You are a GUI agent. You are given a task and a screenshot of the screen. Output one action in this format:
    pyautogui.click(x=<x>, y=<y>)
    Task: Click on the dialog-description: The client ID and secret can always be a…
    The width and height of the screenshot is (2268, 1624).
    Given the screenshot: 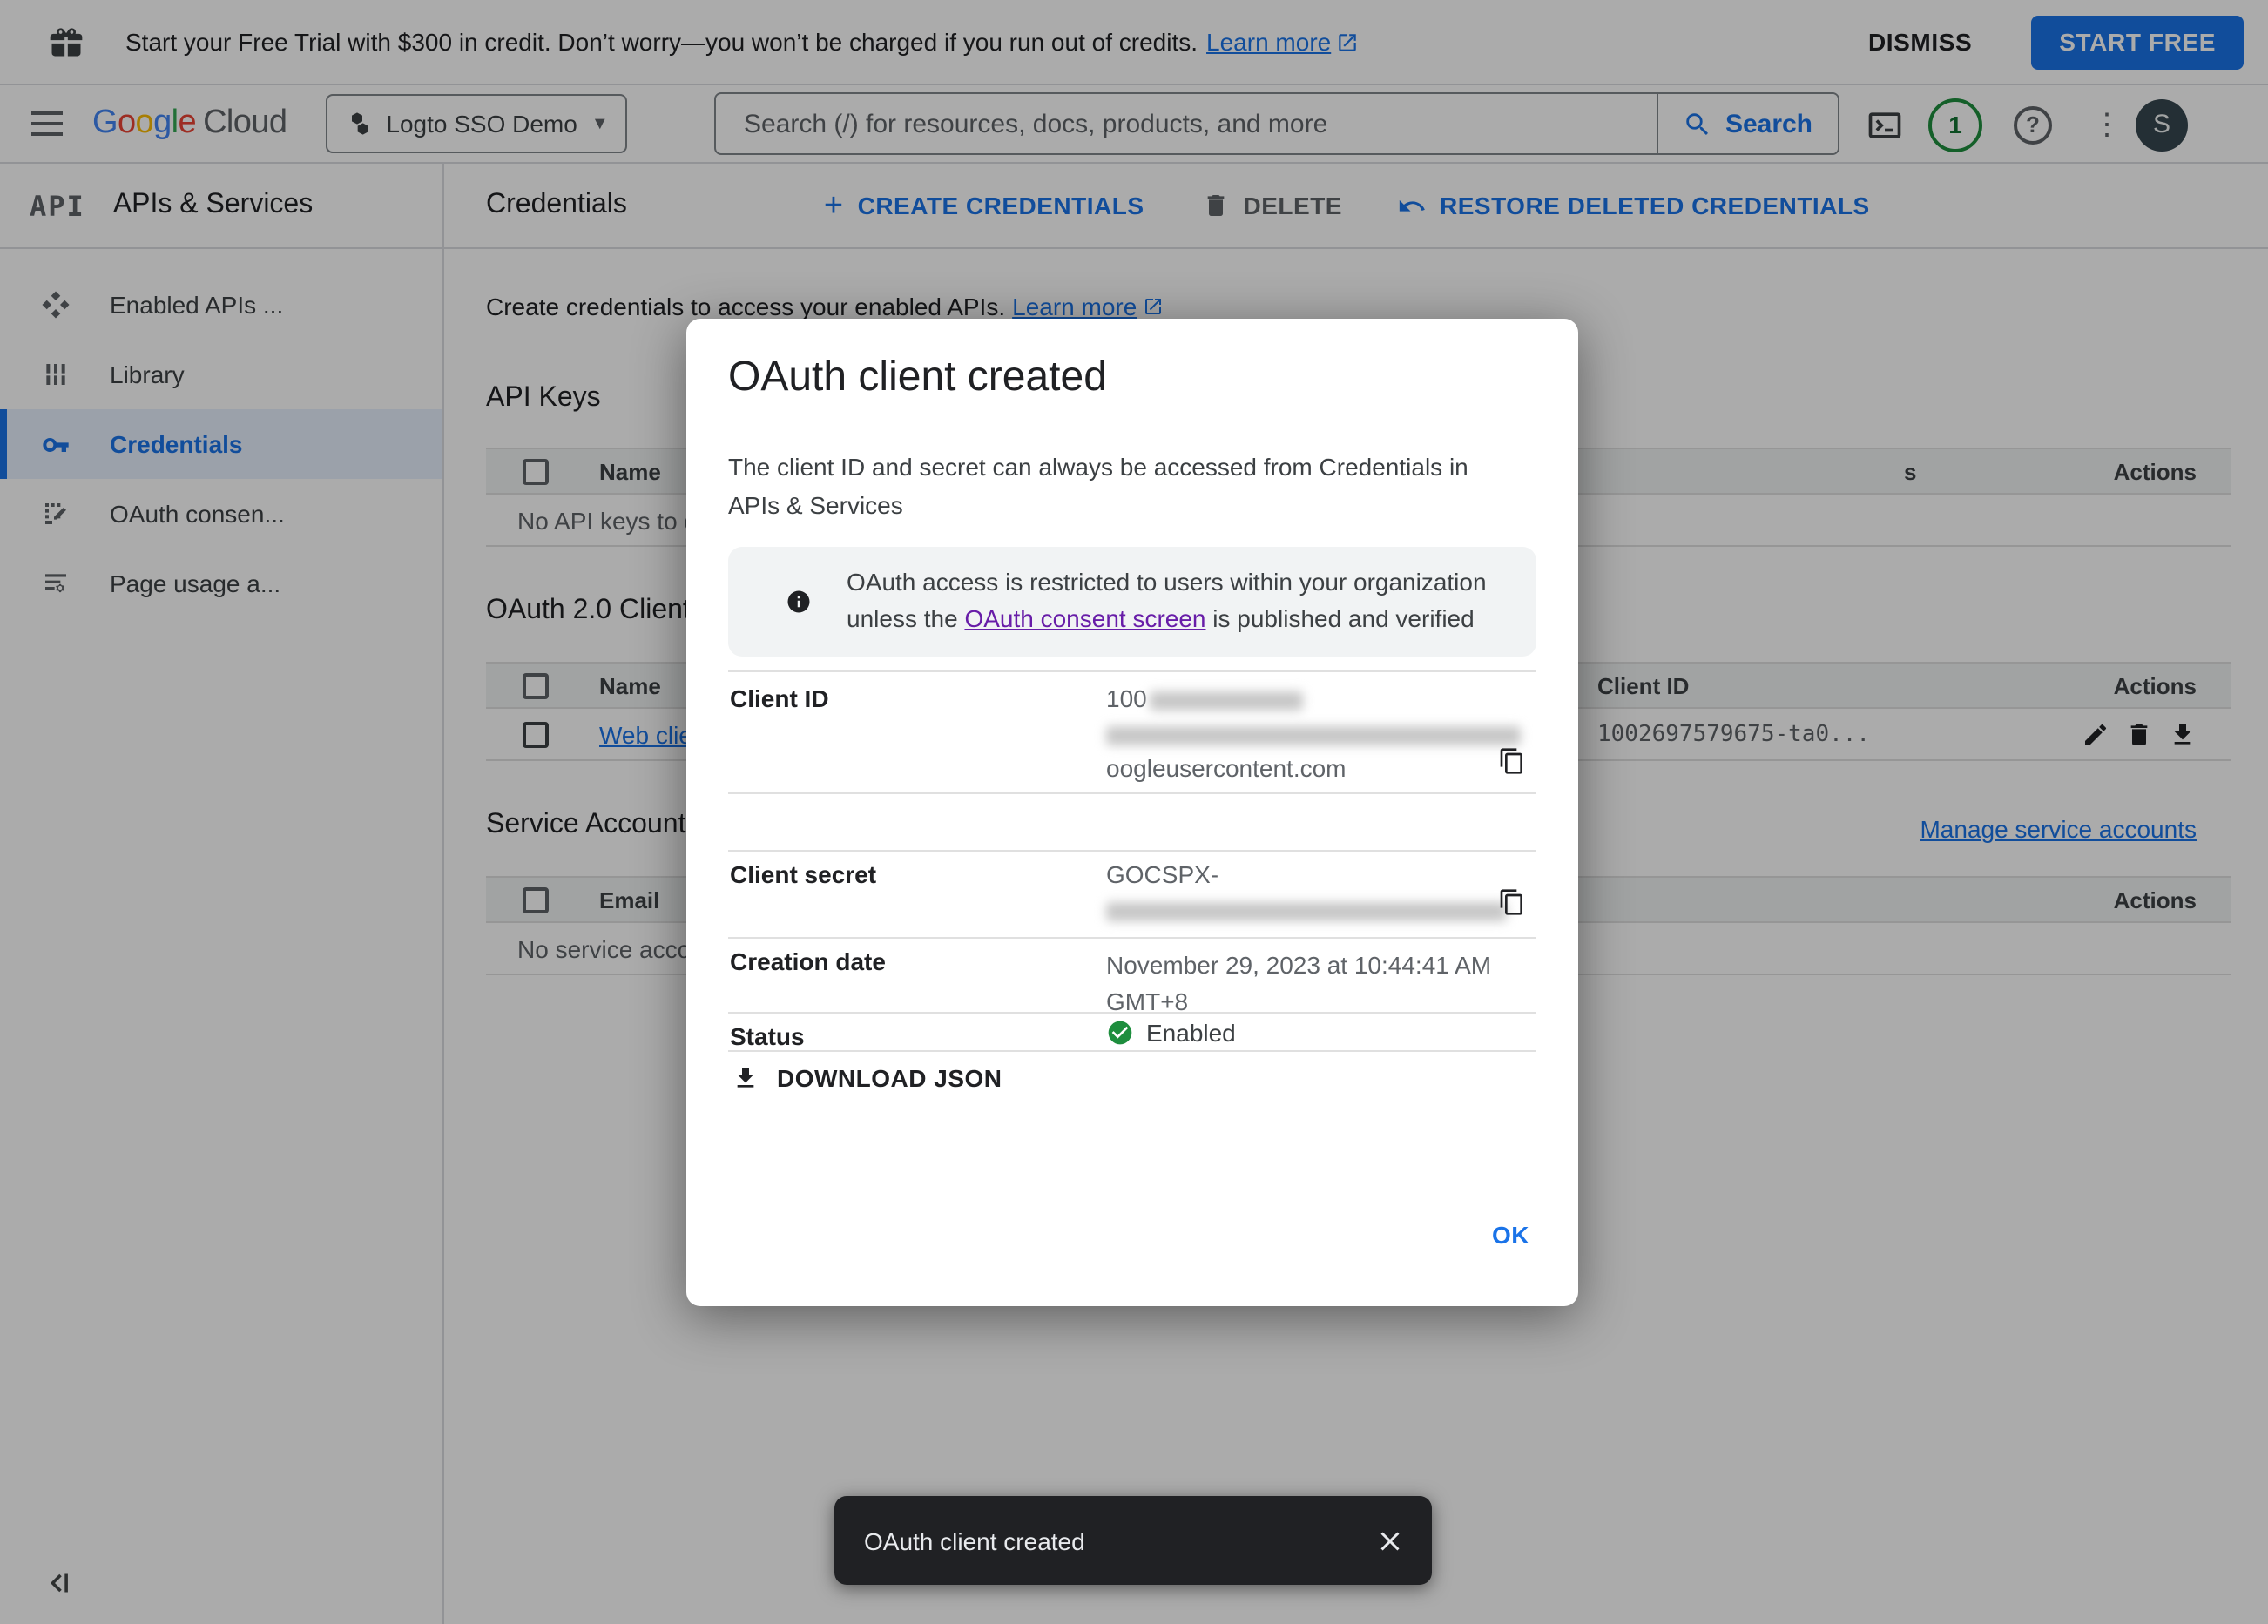 What is the action you would take?
    pyautogui.click(x=1098, y=486)
    